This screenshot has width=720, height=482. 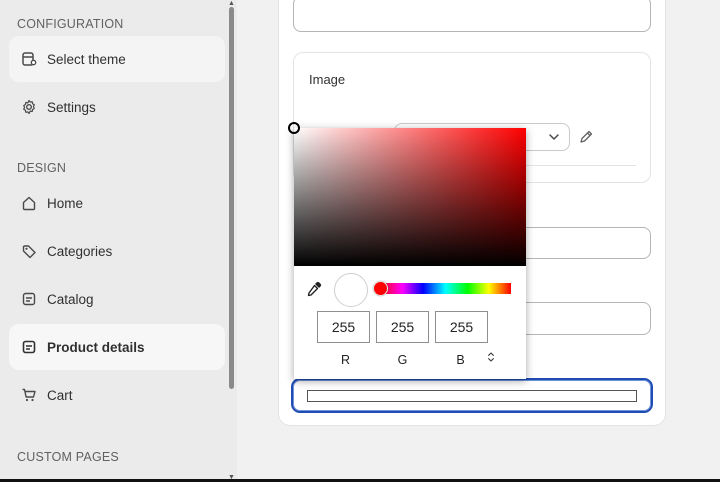 What do you see at coordinates (60, 395) in the screenshot?
I see `sidebar-item-label: Cart` at bounding box center [60, 395].